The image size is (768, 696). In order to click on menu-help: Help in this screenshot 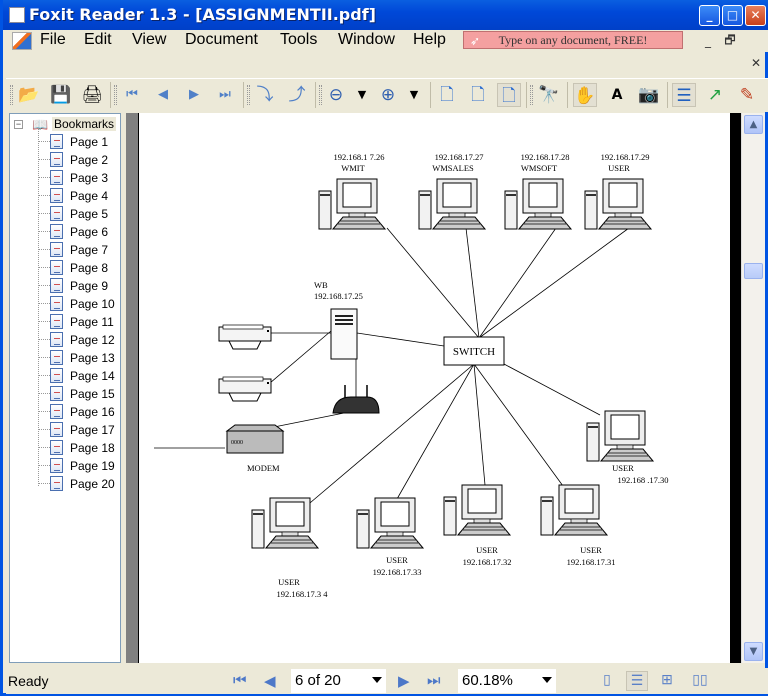, I will do `click(429, 40)`.